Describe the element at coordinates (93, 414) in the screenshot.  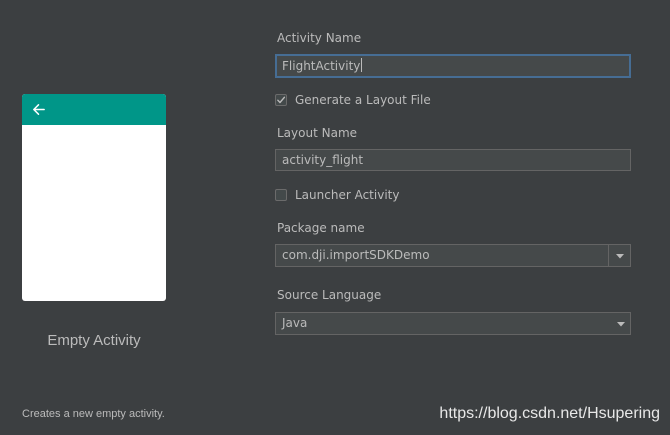
I see `template-description: Creates a new empty activity.` at that location.